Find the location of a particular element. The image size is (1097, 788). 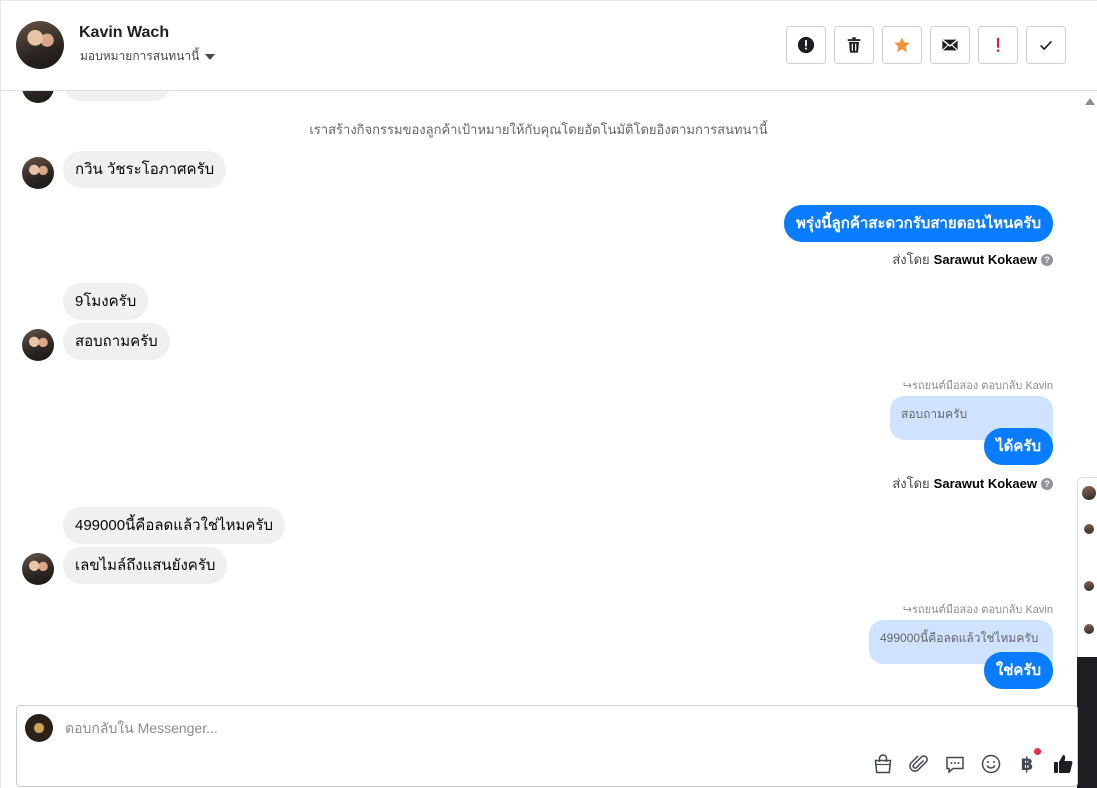

star-icon is located at coordinates (902, 45).